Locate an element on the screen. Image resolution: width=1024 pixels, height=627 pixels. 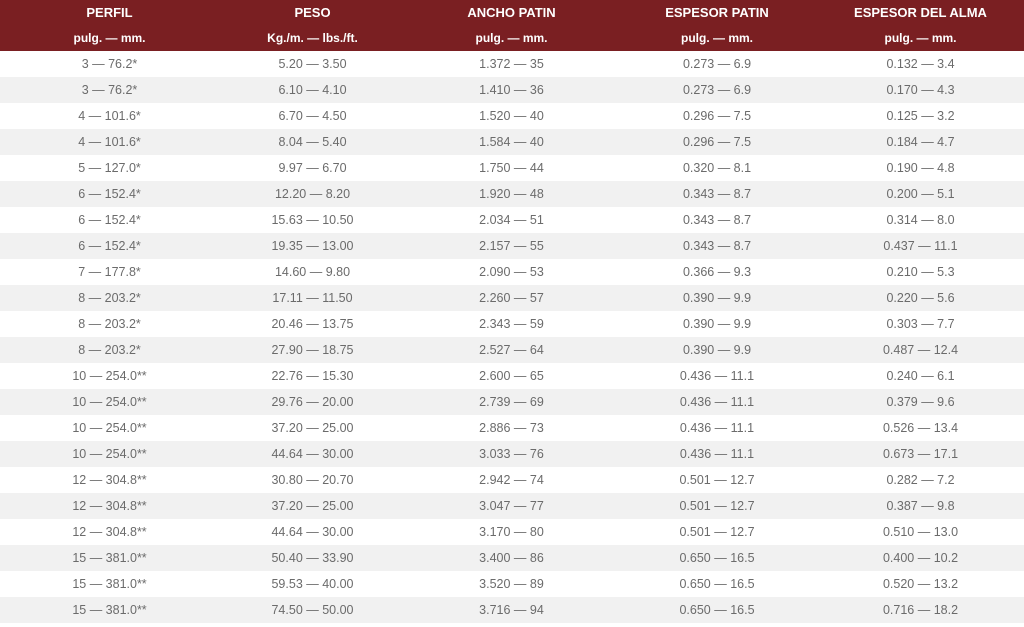
cell-espesor-alma: 0.526 — 13.4 is located at coordinates (920, 428).